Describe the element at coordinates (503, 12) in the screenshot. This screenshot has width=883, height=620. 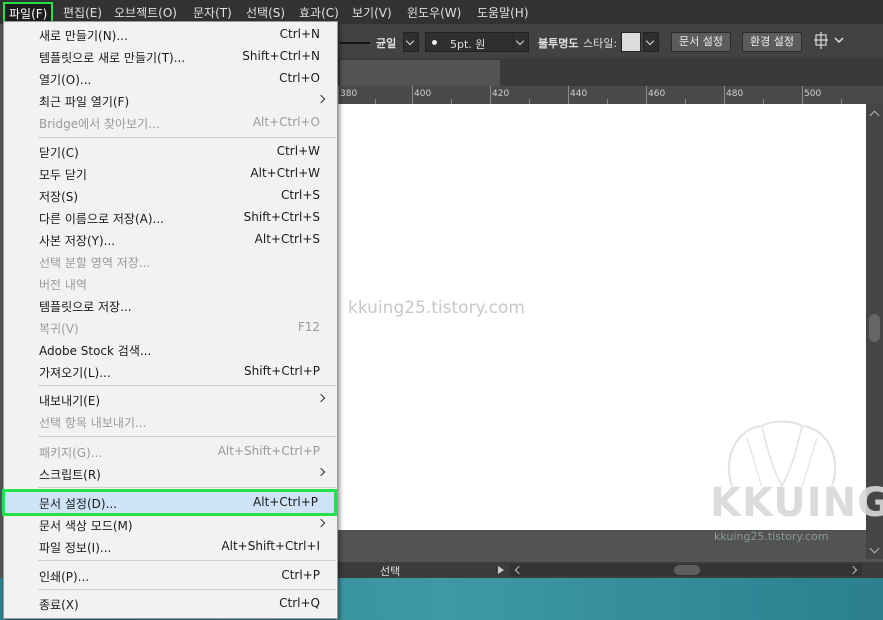
I see `menu-help: 도움말(H)` at that location.